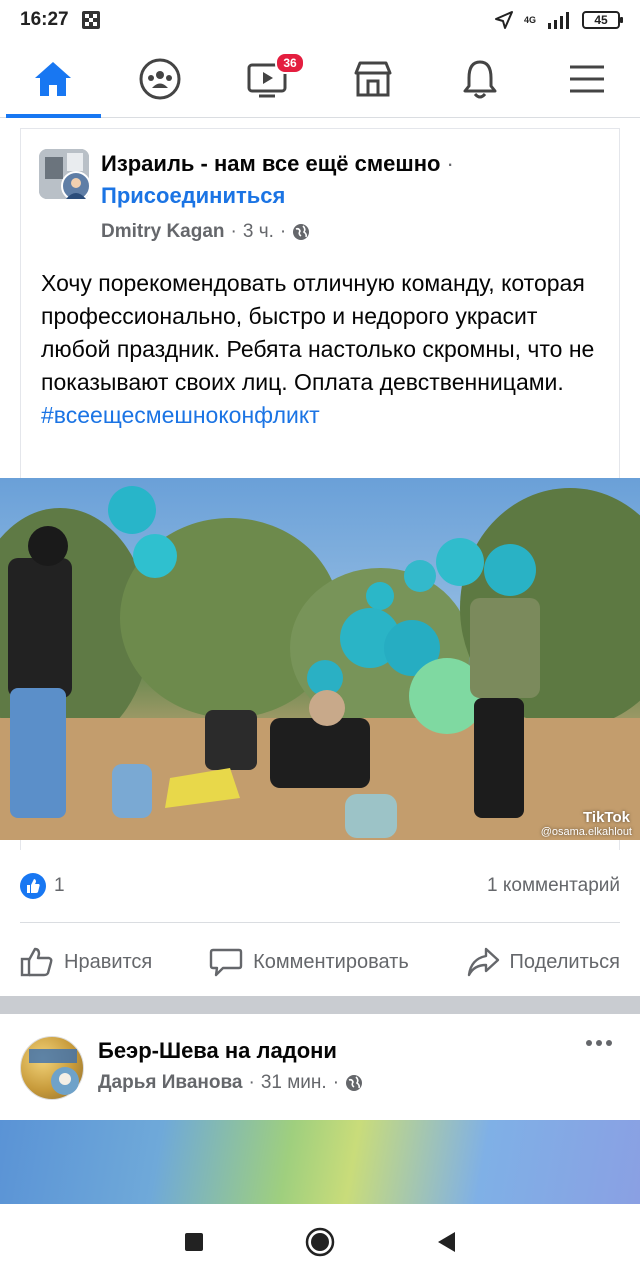 This screenshot has width=640, height=1280. What do you see at coordinates (483, 962) in the screenshot?
I see `share-icon` at bounding box center [483, 962].